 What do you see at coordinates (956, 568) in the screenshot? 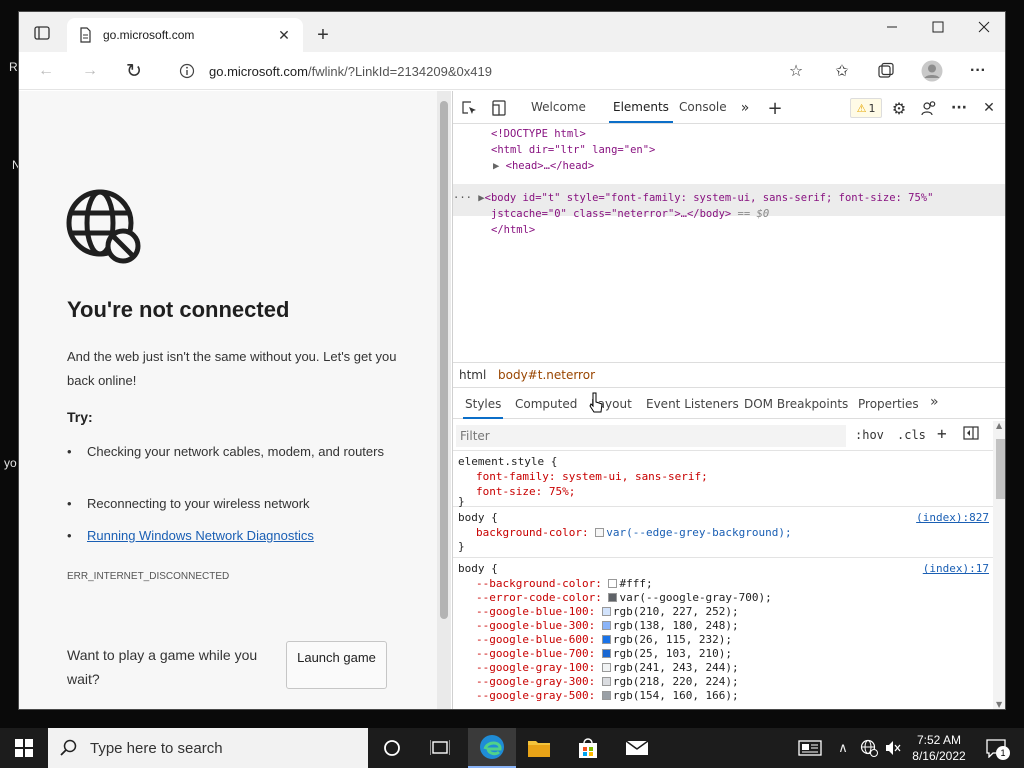
I see `rule-source-link: (index):17` at bounding box center [956, 568].